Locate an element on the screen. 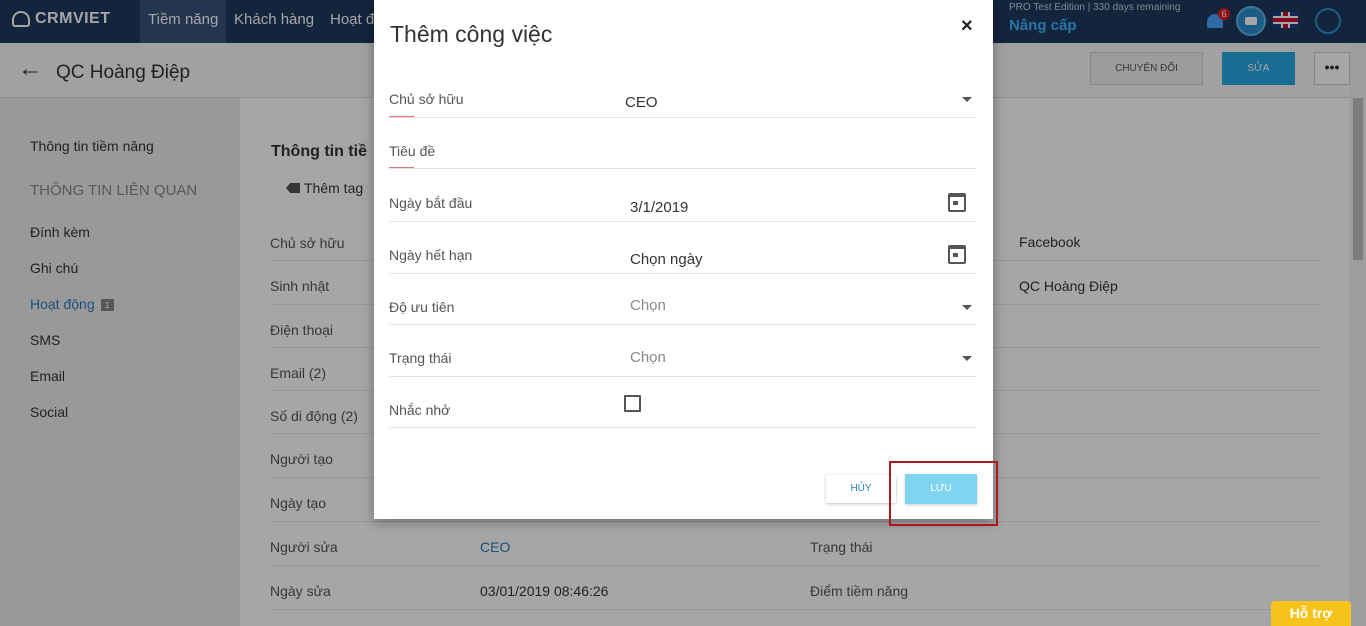 Image resolution: width=1366 pixels, height=626 pixels. support-button: Hỗ trợ is located at coordinates (1311, 613).